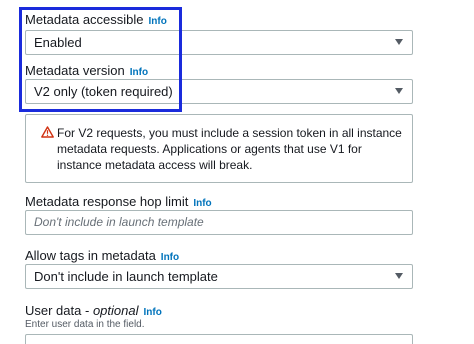 This screenshot has width=474, height=344. Describe the element at coordinates (100, 59) in the screenshot. I see `highlight-frame` at that location.